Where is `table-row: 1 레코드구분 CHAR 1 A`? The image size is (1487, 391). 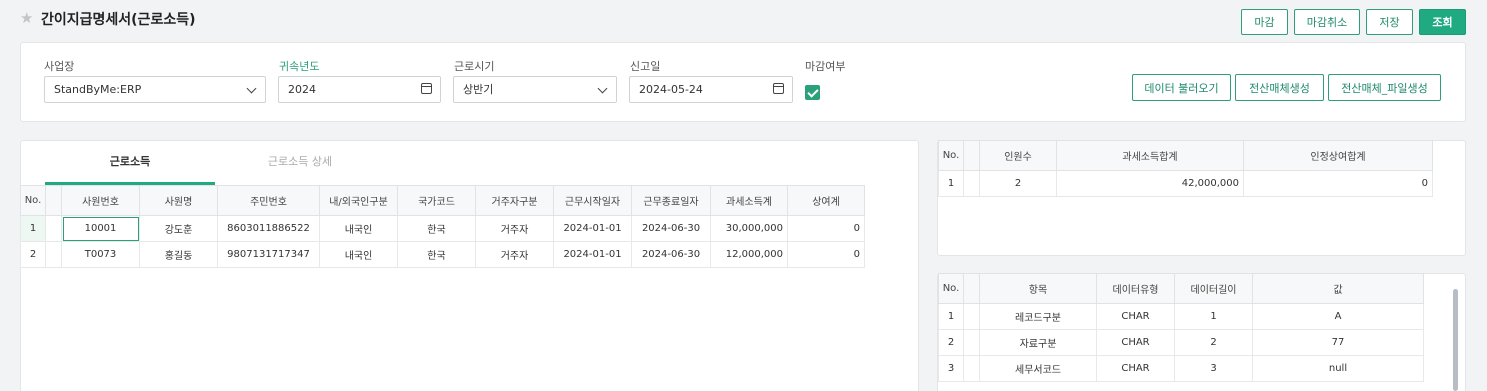 table-row: 1 레코드구분 CHAR 1 A is located at coordinates (1181, 316).